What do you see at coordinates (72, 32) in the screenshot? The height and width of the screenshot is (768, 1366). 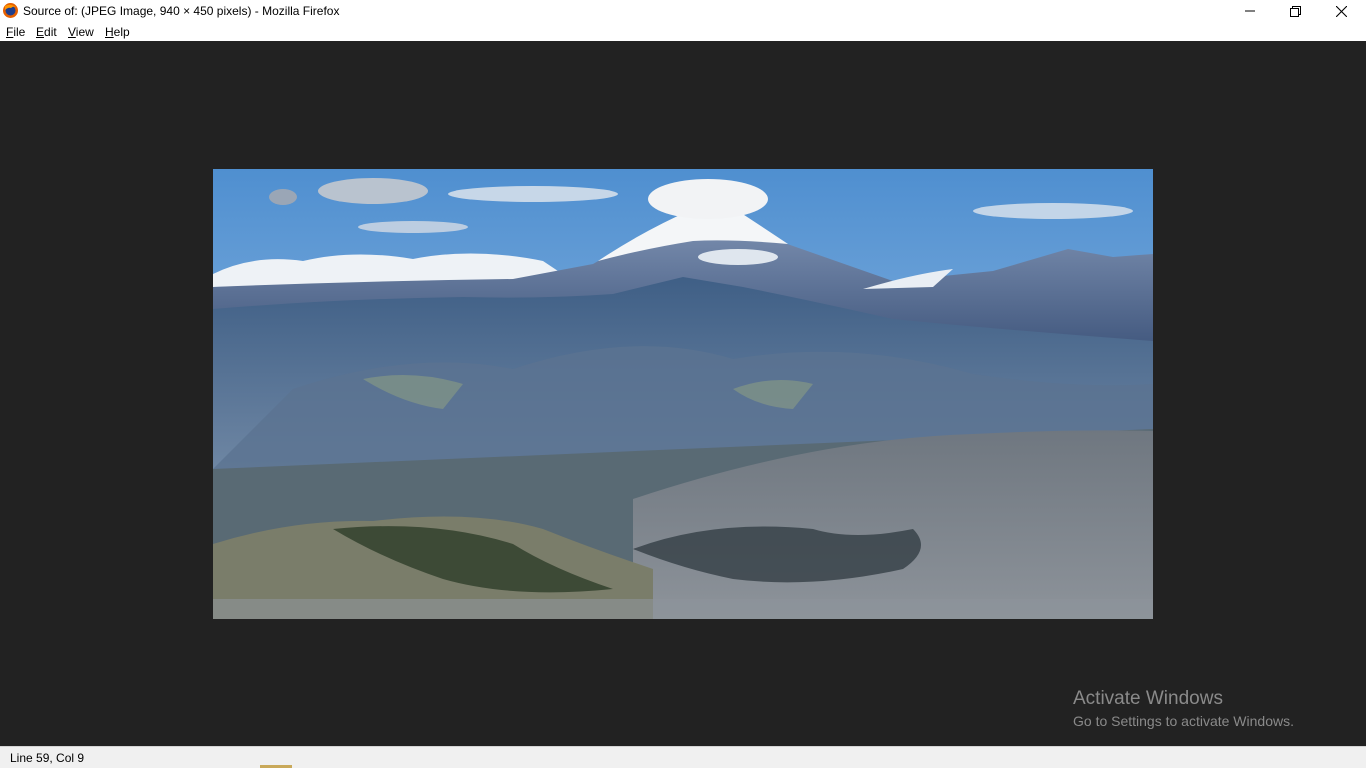 I see `menu-view-accel: V` at bounding box center [72, 32].